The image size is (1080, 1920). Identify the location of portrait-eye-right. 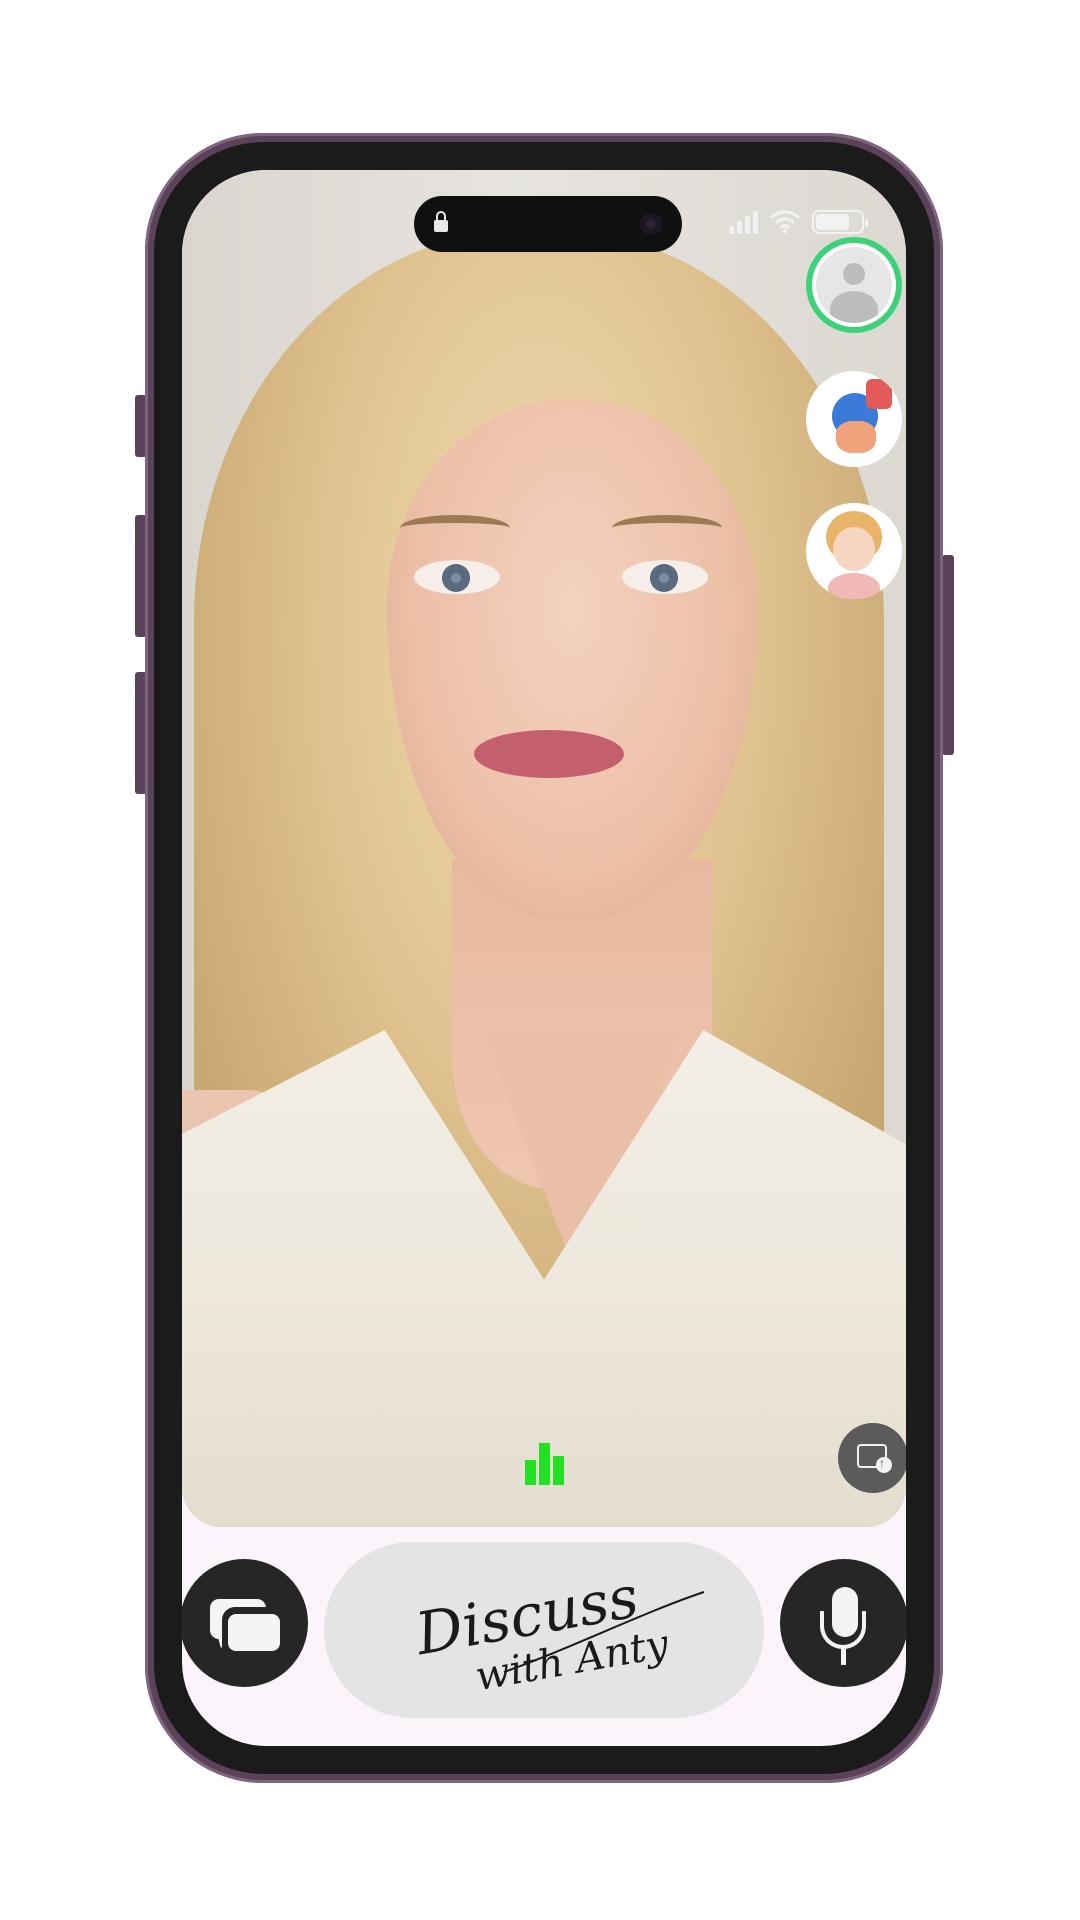
(665, 577).